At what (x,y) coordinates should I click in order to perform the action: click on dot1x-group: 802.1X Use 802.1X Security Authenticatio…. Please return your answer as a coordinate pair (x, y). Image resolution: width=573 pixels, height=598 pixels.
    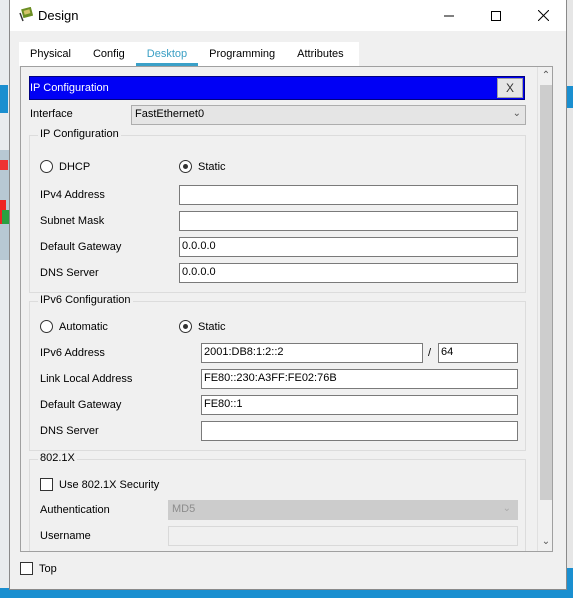
    Looking at the image, I should click on (277, 501).